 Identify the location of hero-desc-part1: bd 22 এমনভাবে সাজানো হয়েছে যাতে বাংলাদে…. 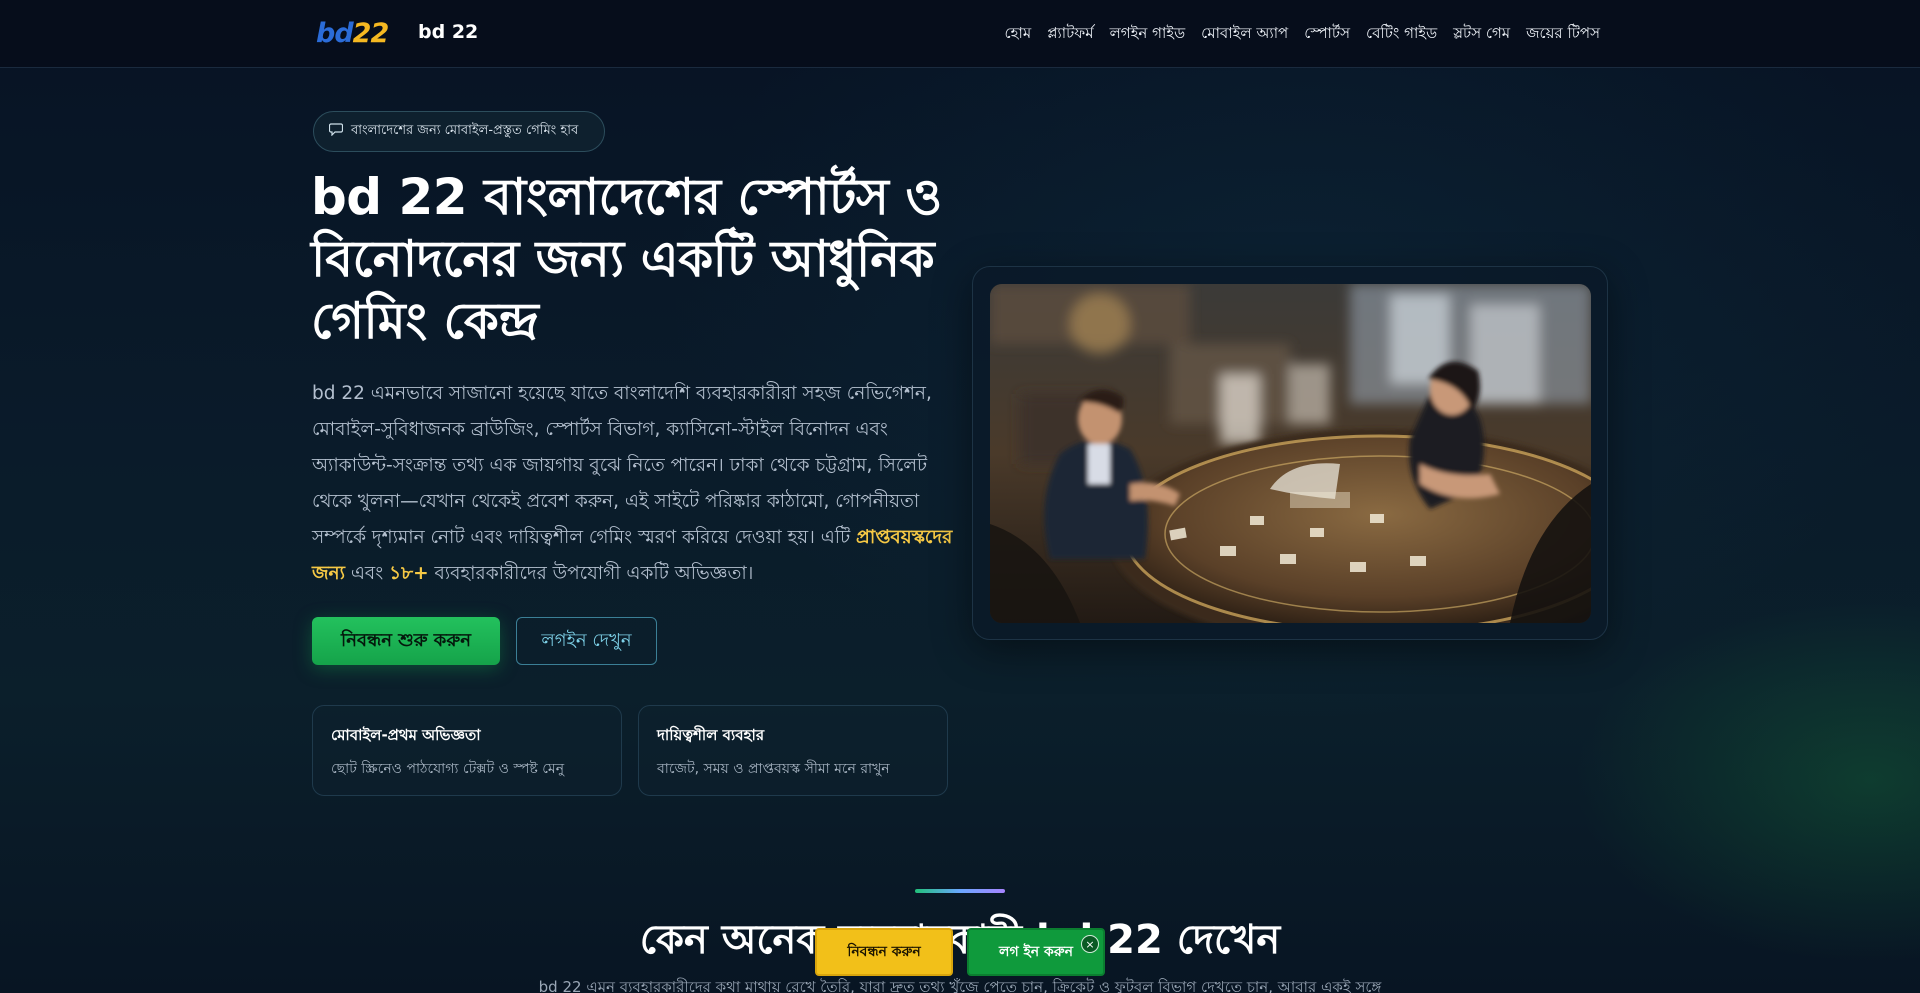
(622, 465).